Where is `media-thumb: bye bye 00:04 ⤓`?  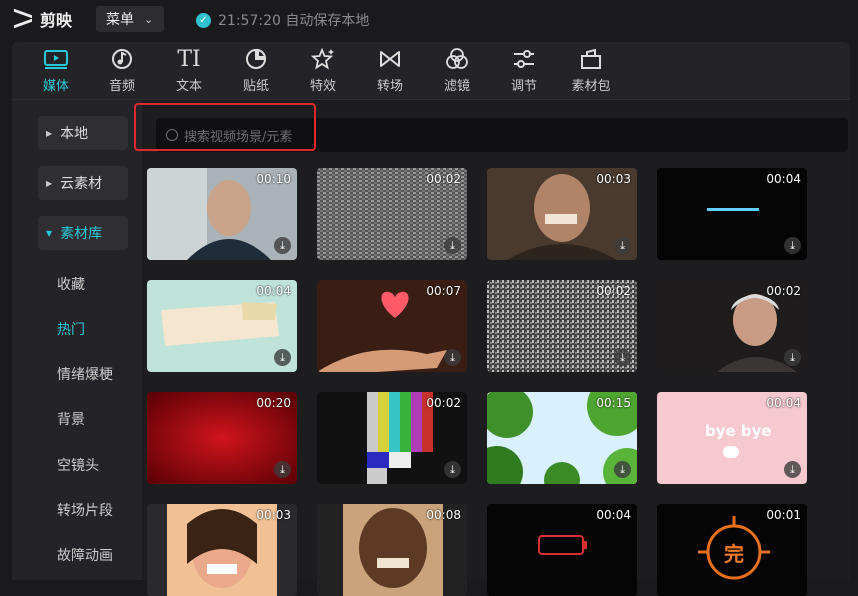
media-thumb: bye bye 00:04 ⤓ is located at coordinates (732, 438).